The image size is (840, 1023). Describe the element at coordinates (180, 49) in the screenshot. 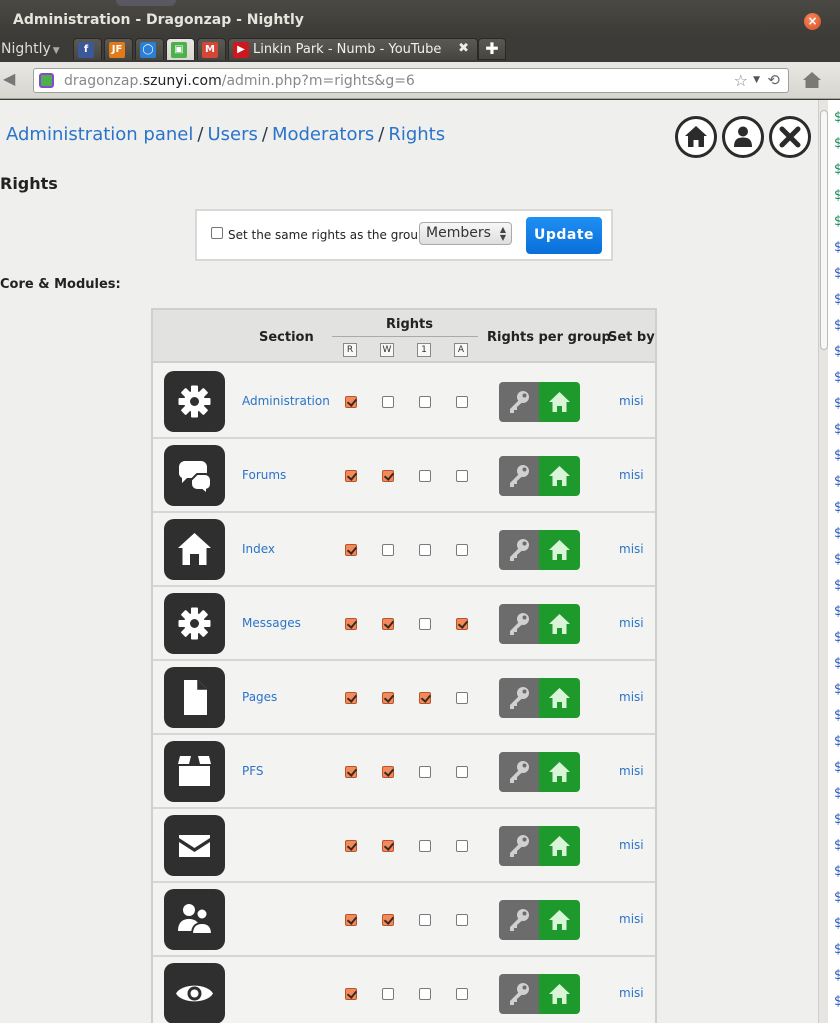

I see `tab-dragonzap: ▣` at that location.